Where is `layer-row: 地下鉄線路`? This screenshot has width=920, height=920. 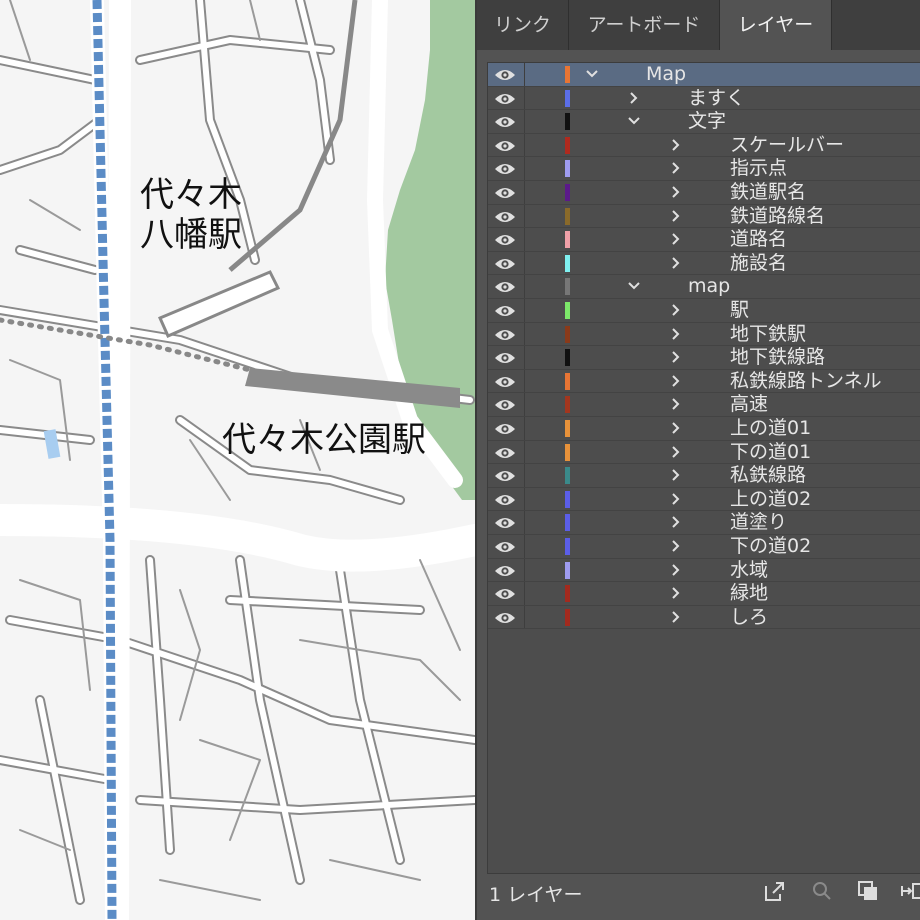
layer-row: 地下鉄線路 is located at coordinates (704, 358).